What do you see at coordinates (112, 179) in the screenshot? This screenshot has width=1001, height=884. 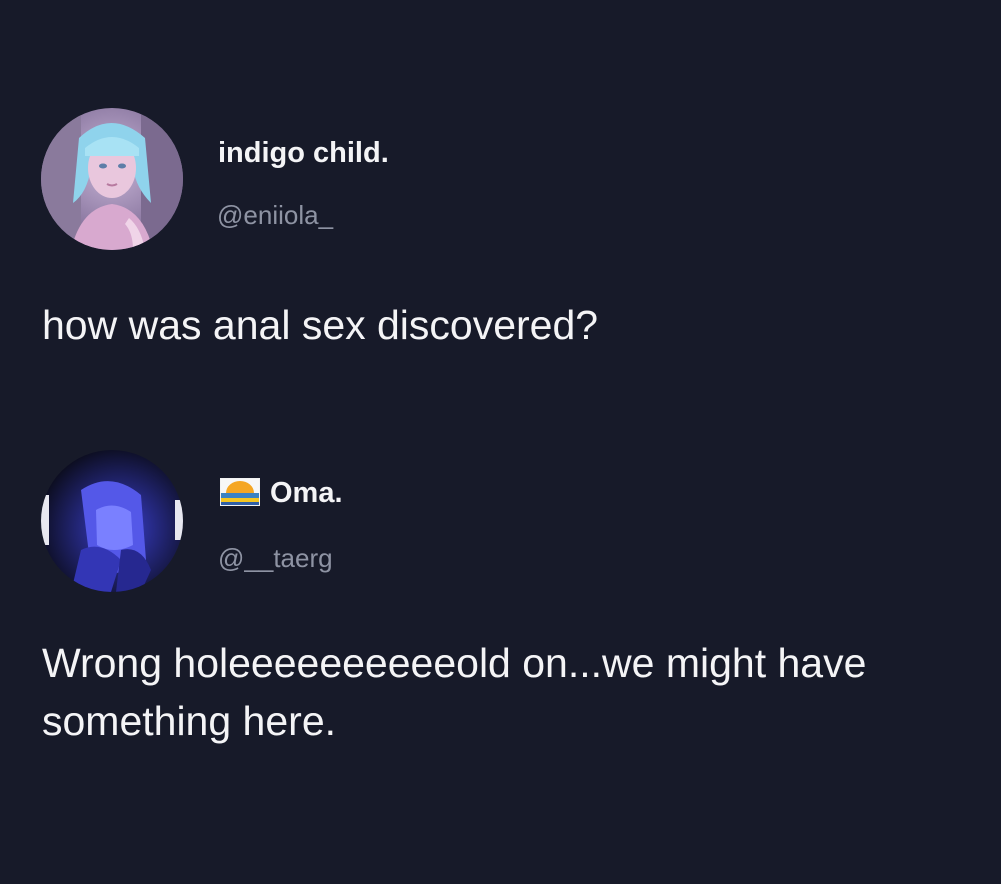 I see `anime-girl-avatar-icon` at bounding box center [112, 179].